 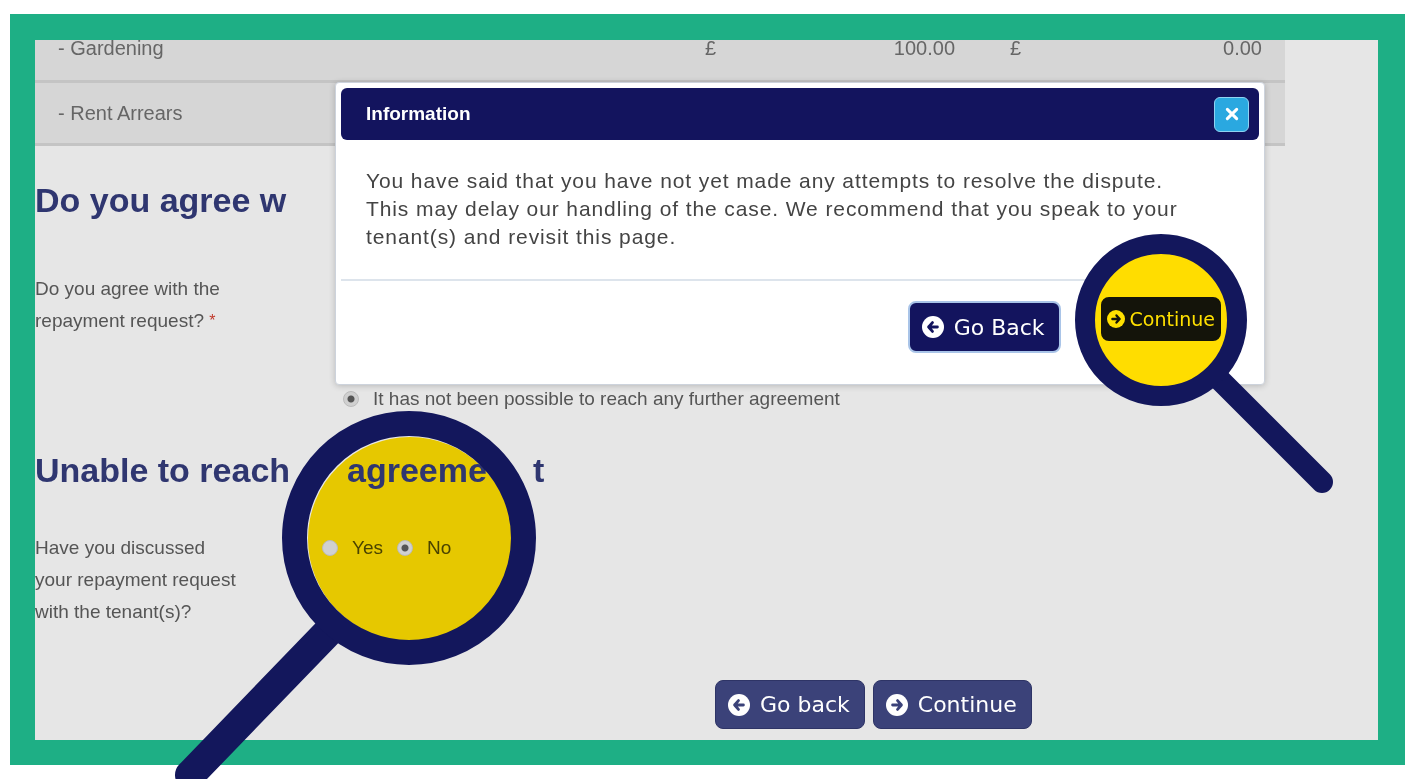 What do you see at coordinates (539, 470) in the screenshot?
I see `section-heading: t` at bounding box center [539, 470].